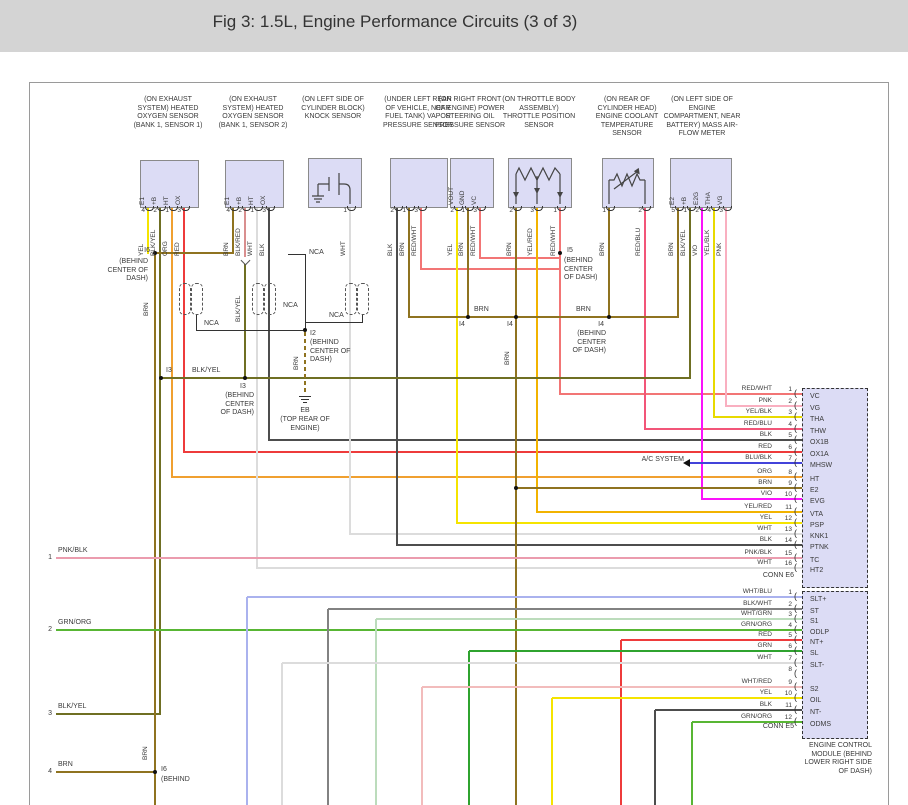 The image size is (908, 805). Describe the element at coordinates (552, 751) in the screenshot. I see `wire-e5-oil-wire` at that location.